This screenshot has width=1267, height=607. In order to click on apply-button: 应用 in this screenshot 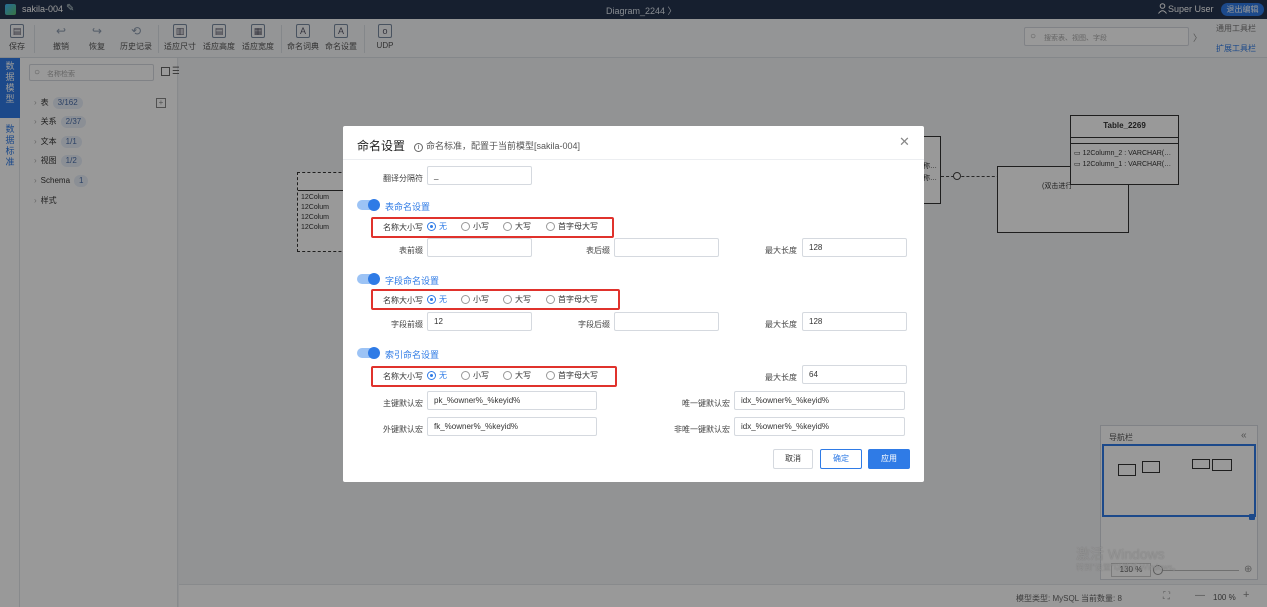, I will do `click(889, 459)`.